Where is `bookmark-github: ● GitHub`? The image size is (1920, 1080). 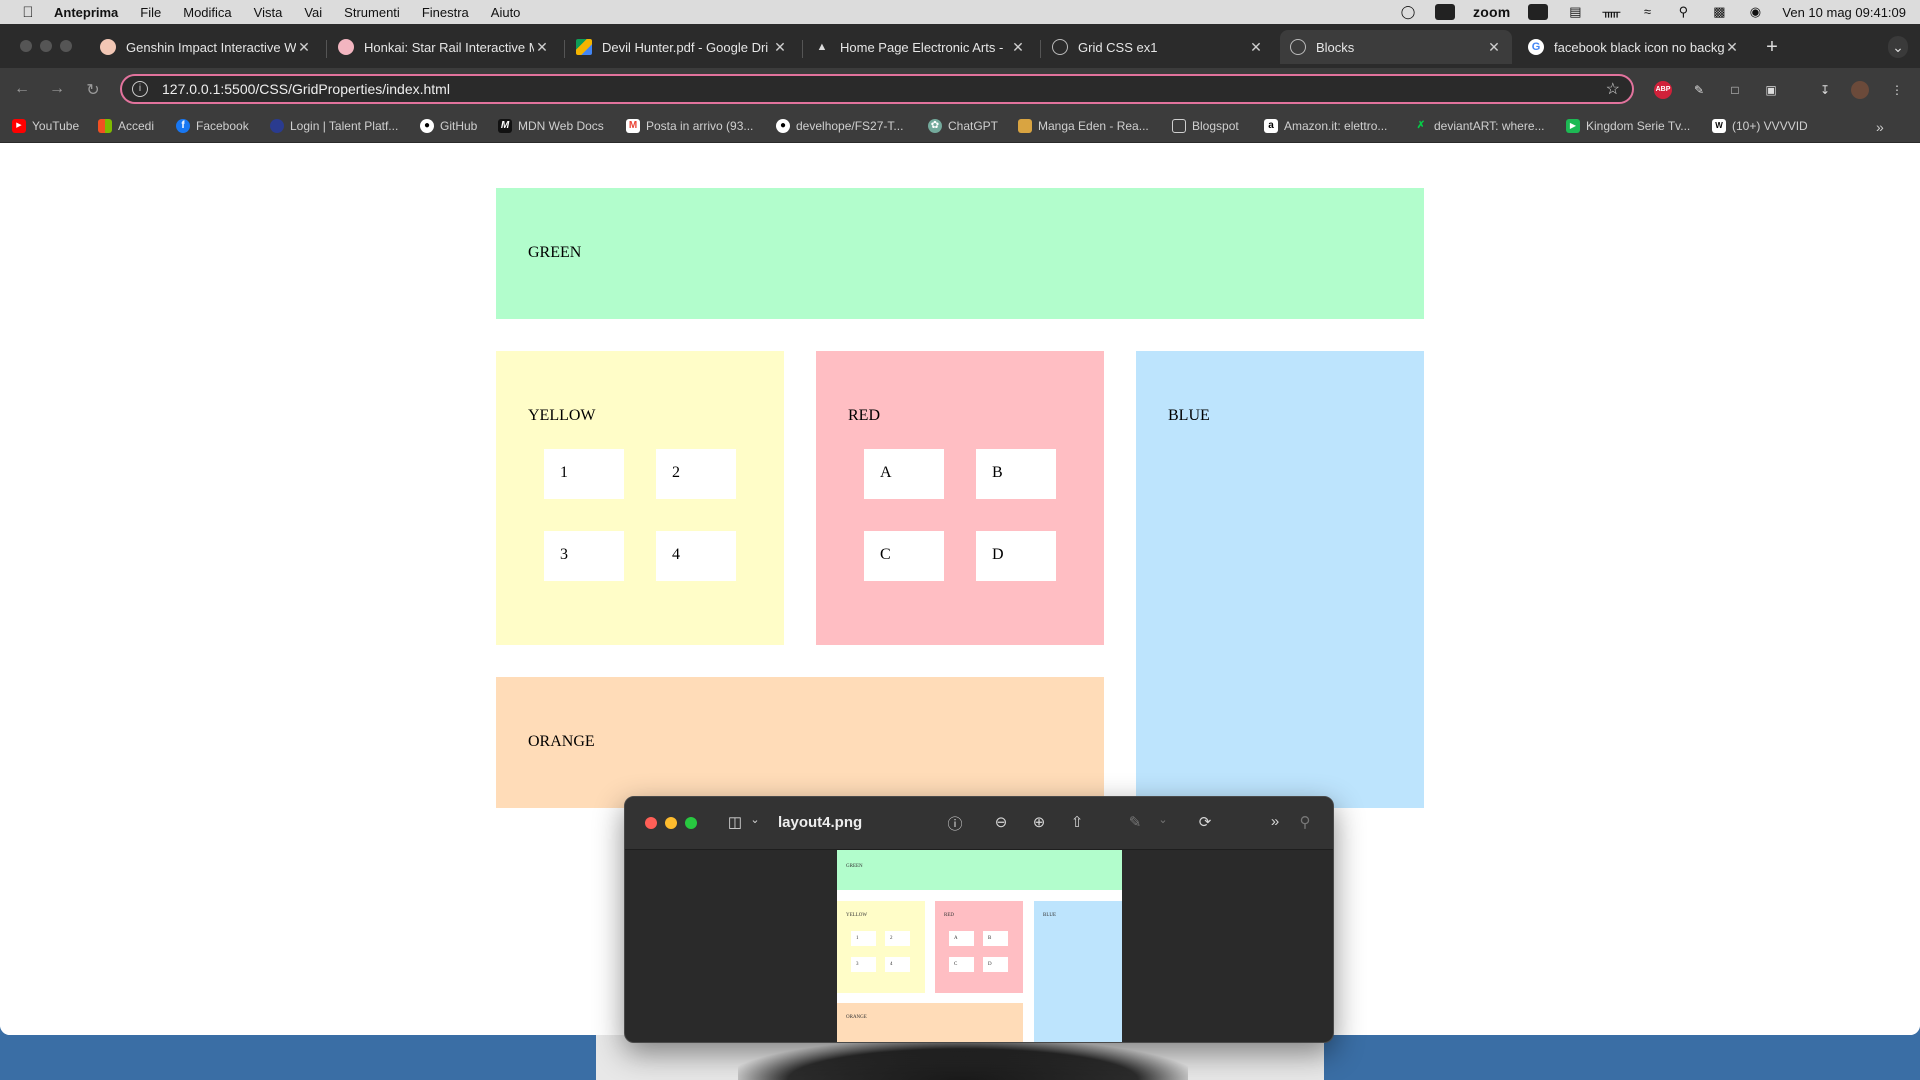
bookmark-github: ● GitHub is located at coordinates (448, 126).